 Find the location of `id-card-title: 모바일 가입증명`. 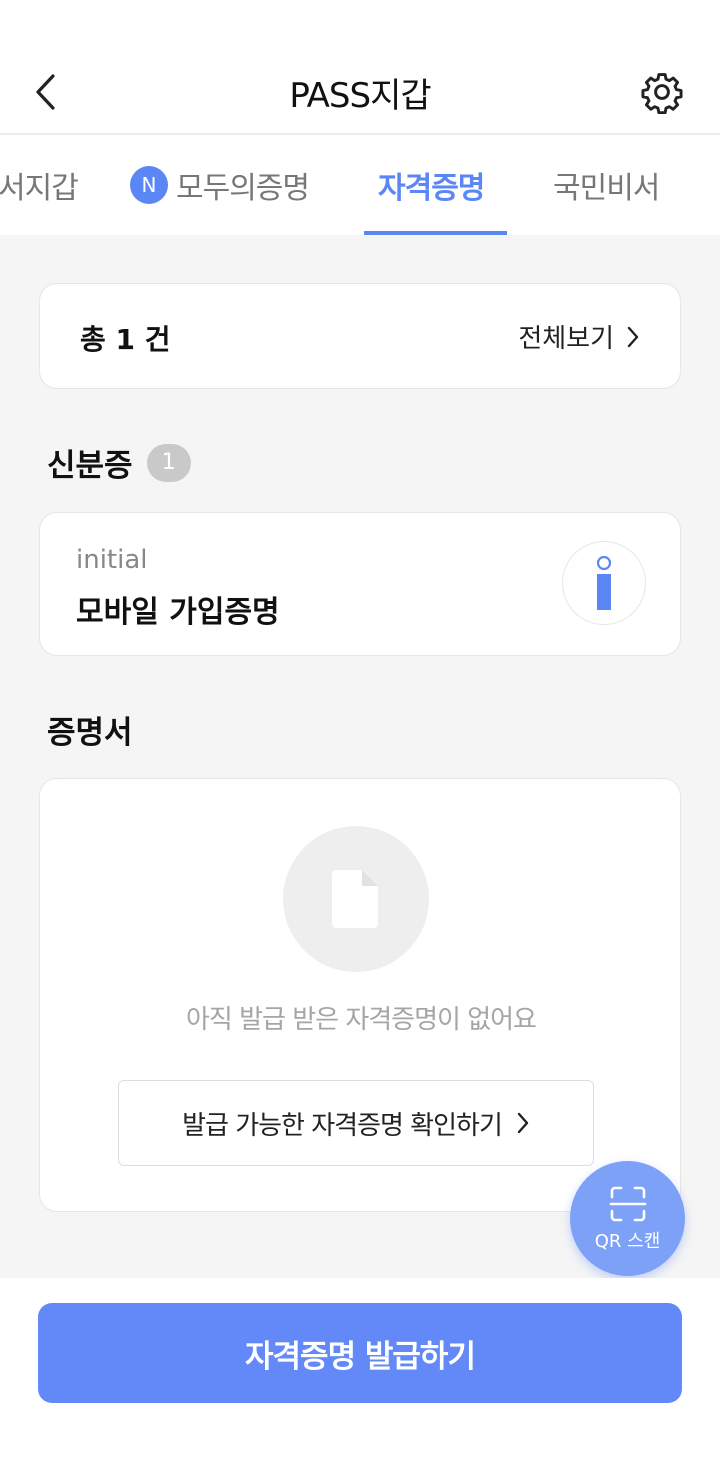

id-card-title: 모바일 가입증명 is located at coordinates (178, 612).